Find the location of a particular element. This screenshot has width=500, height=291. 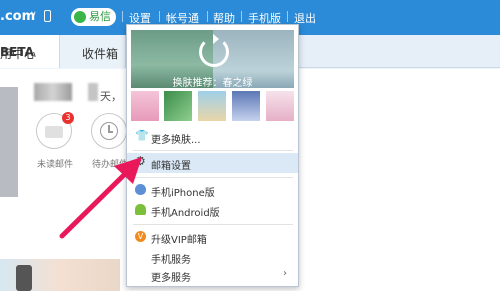

menu-more-service-label: 更多服务 is located at coordinates (171, 278).